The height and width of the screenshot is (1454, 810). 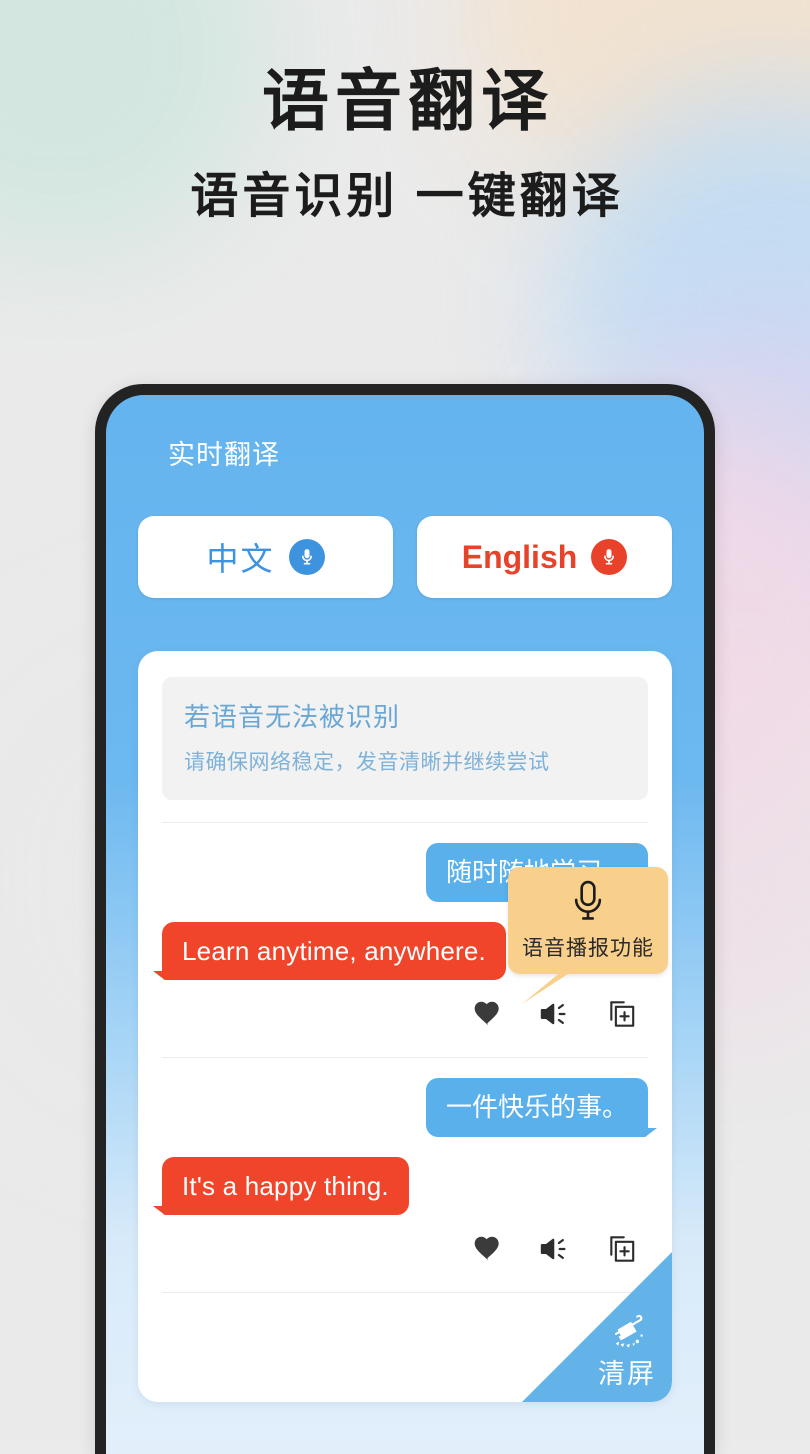 I want to click on microphone-icon-tooltip, so click(x=588, y=903).